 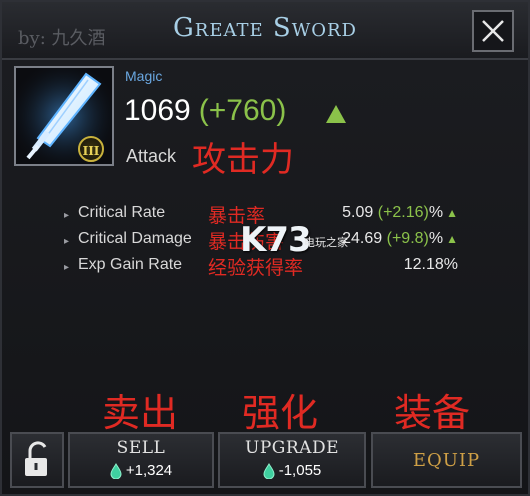 I want to click on upgrade-label-cn: 强化, so click(x=280, y=413).